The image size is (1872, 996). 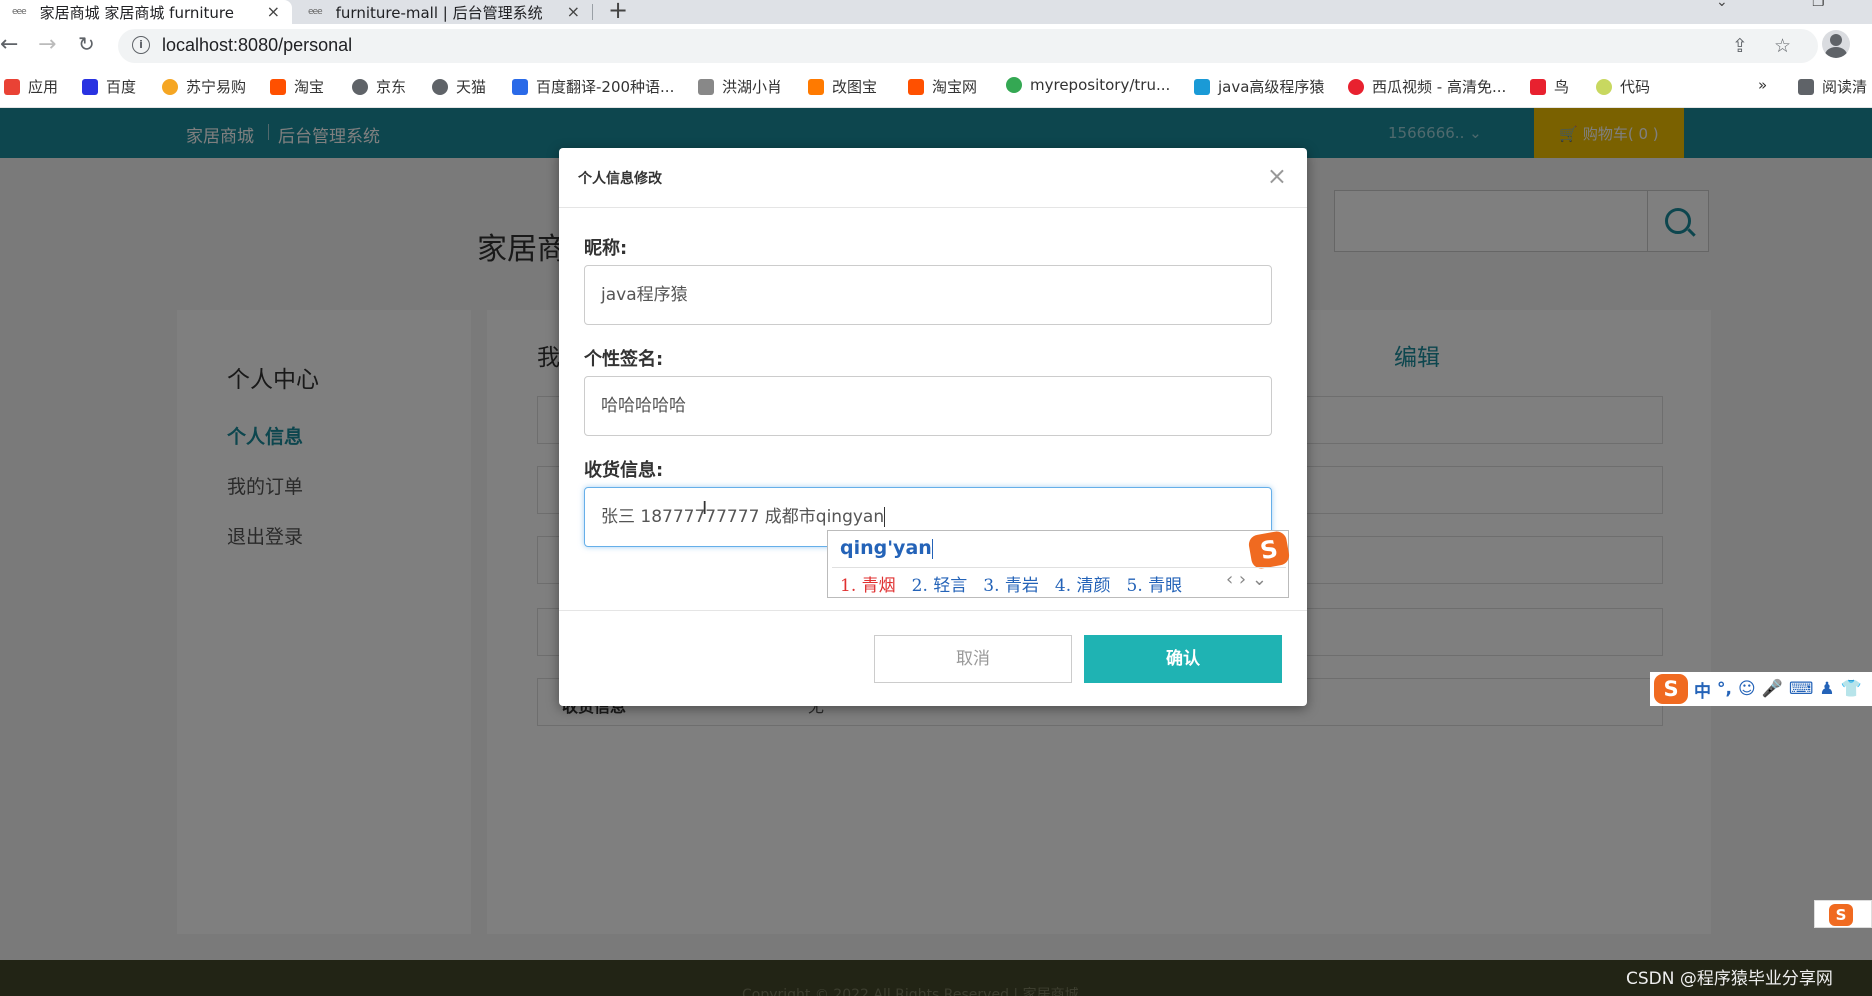 I want to click on bookmark-label: 应用, so click(x=43, y=87).